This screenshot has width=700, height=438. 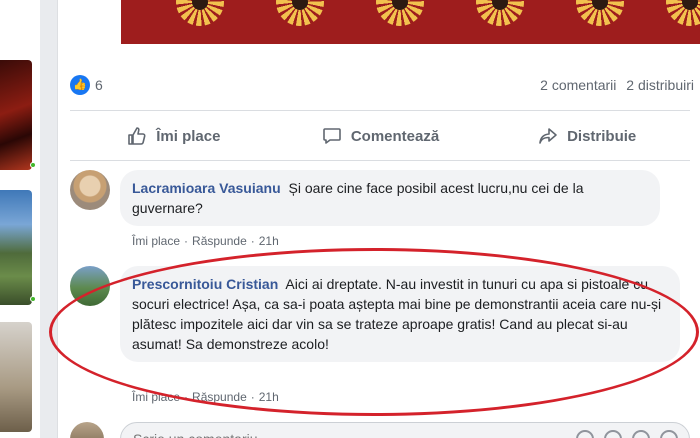 I want to click on share-button: Distribuie, so click(x=586, y=136).